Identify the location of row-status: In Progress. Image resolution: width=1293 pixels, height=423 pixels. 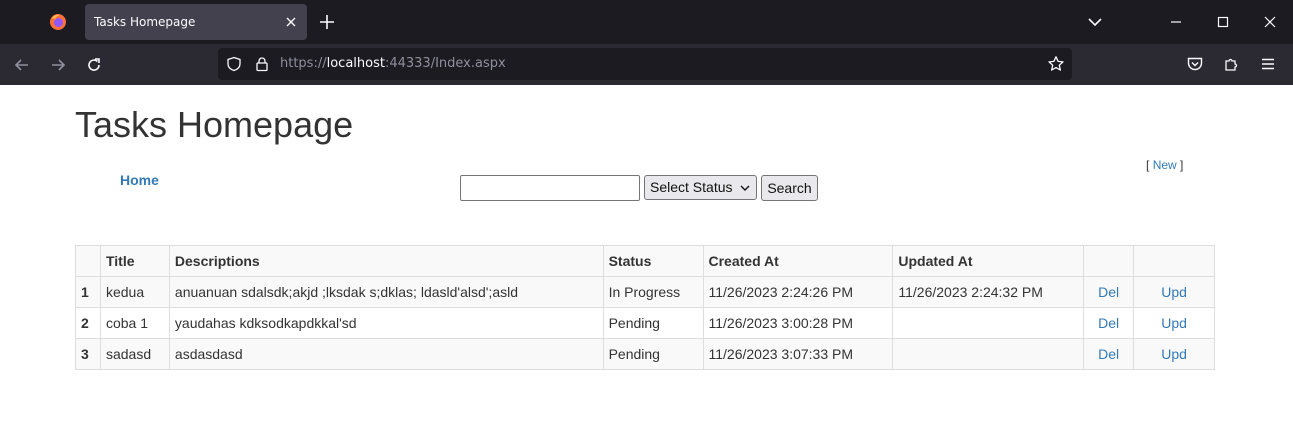
(653, 292).